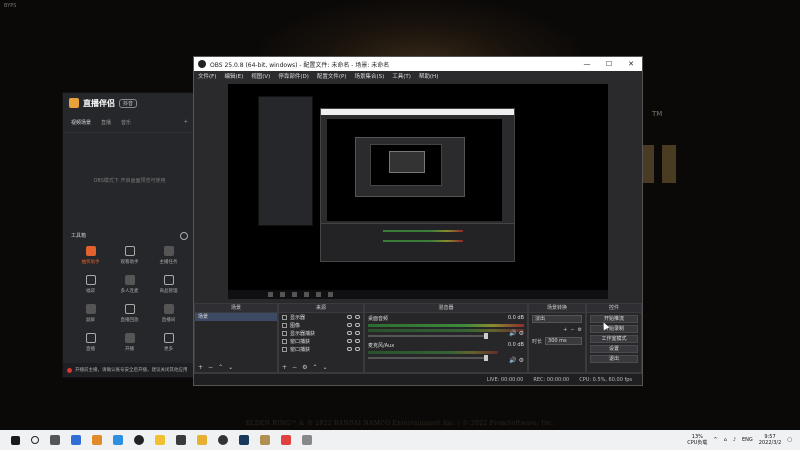  I want to click on toolbox-settings-icon, so click(184, 236).